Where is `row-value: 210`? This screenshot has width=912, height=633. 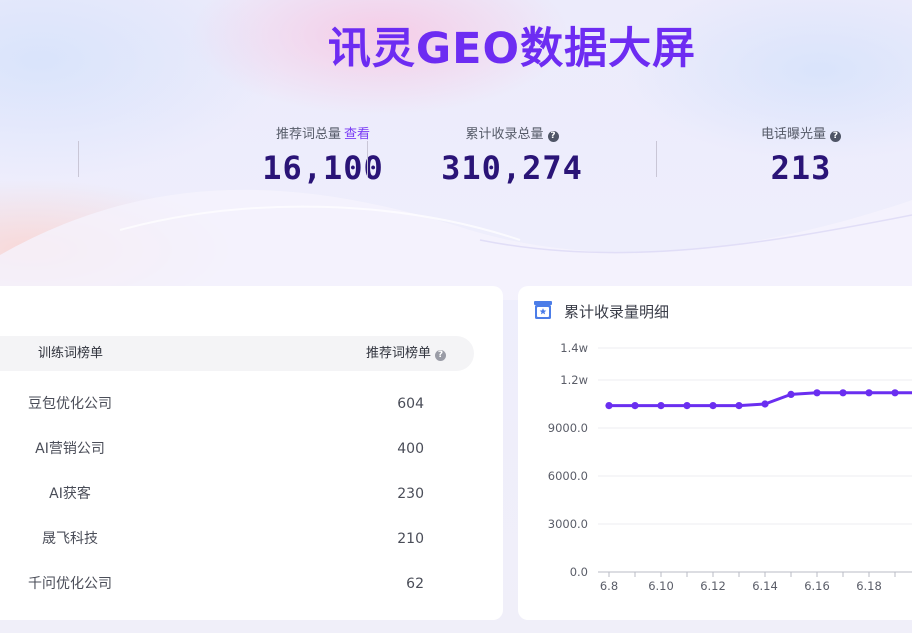 row-value: 210 is located at coordinates (410, 539).